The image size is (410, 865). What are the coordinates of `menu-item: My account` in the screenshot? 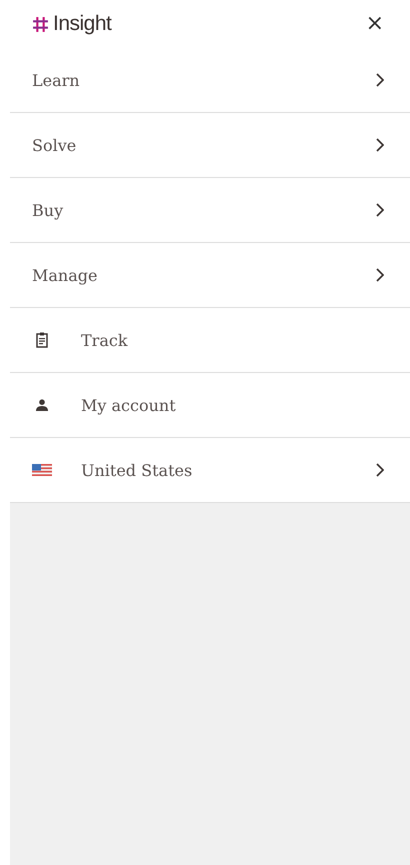 It's located at (210, 405).